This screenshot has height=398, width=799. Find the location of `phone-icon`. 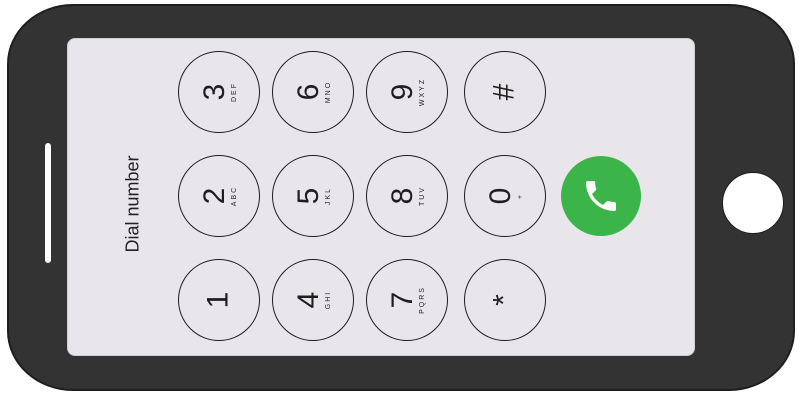

phone-icon is located at coordinates (601, 196).